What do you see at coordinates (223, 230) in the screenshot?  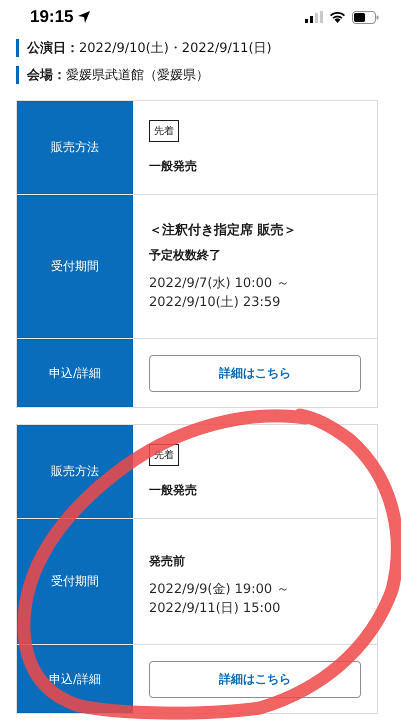 I see `seat-title: ＜注釈付き指定席 販売＞` at bounding box center [223, 230].